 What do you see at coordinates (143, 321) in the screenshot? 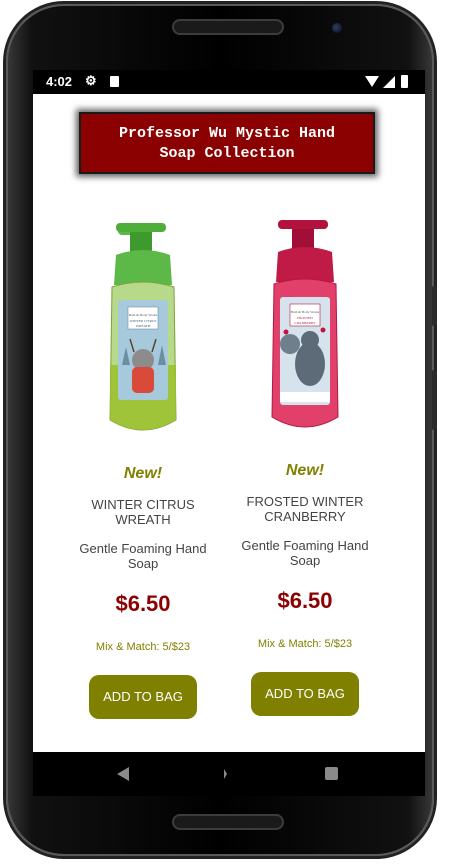
I see `svg-text: WINTER CITRUS` at bounding box center [143, 321].